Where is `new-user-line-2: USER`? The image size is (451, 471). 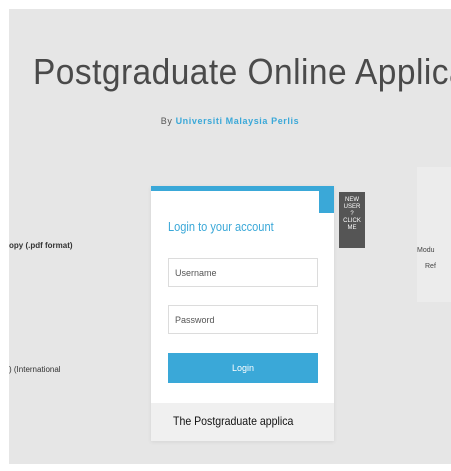
new-user-line-2: USER is located at coordinates (352, 207).